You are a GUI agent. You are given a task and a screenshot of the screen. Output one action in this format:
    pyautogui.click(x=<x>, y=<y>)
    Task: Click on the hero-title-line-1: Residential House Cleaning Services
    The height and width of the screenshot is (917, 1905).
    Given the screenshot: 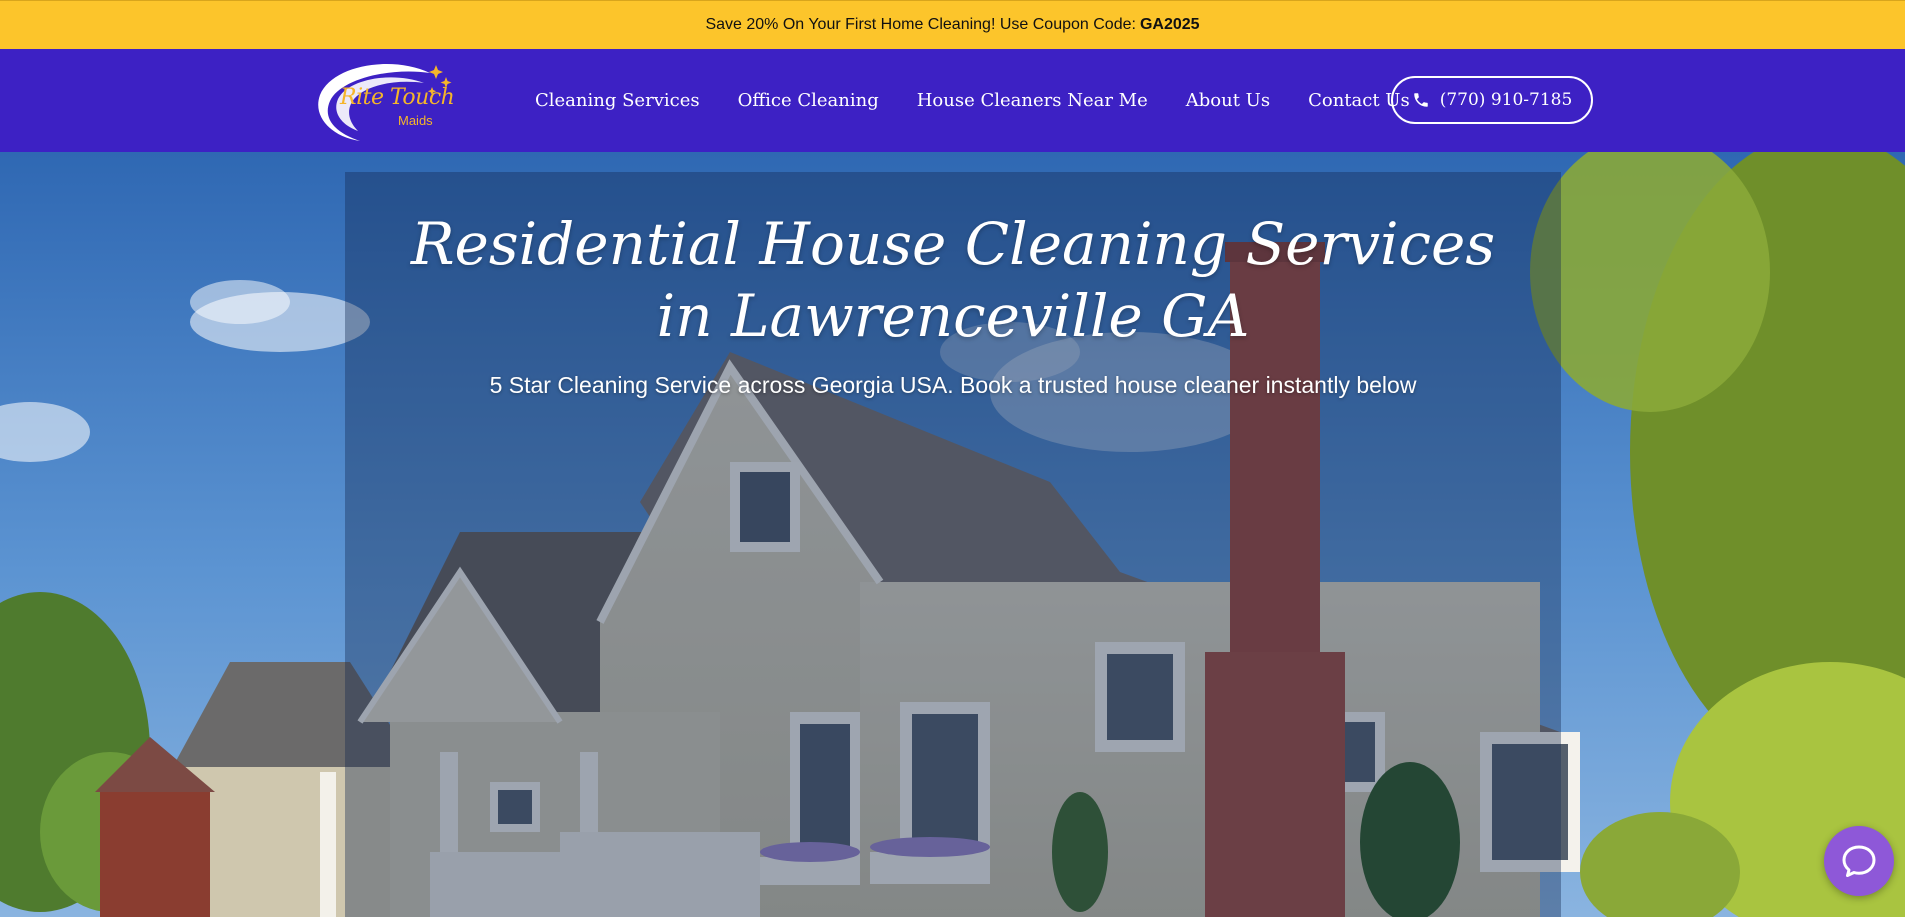 What is the action you would take?
    pyautogui.click(x=953, y=244)
    